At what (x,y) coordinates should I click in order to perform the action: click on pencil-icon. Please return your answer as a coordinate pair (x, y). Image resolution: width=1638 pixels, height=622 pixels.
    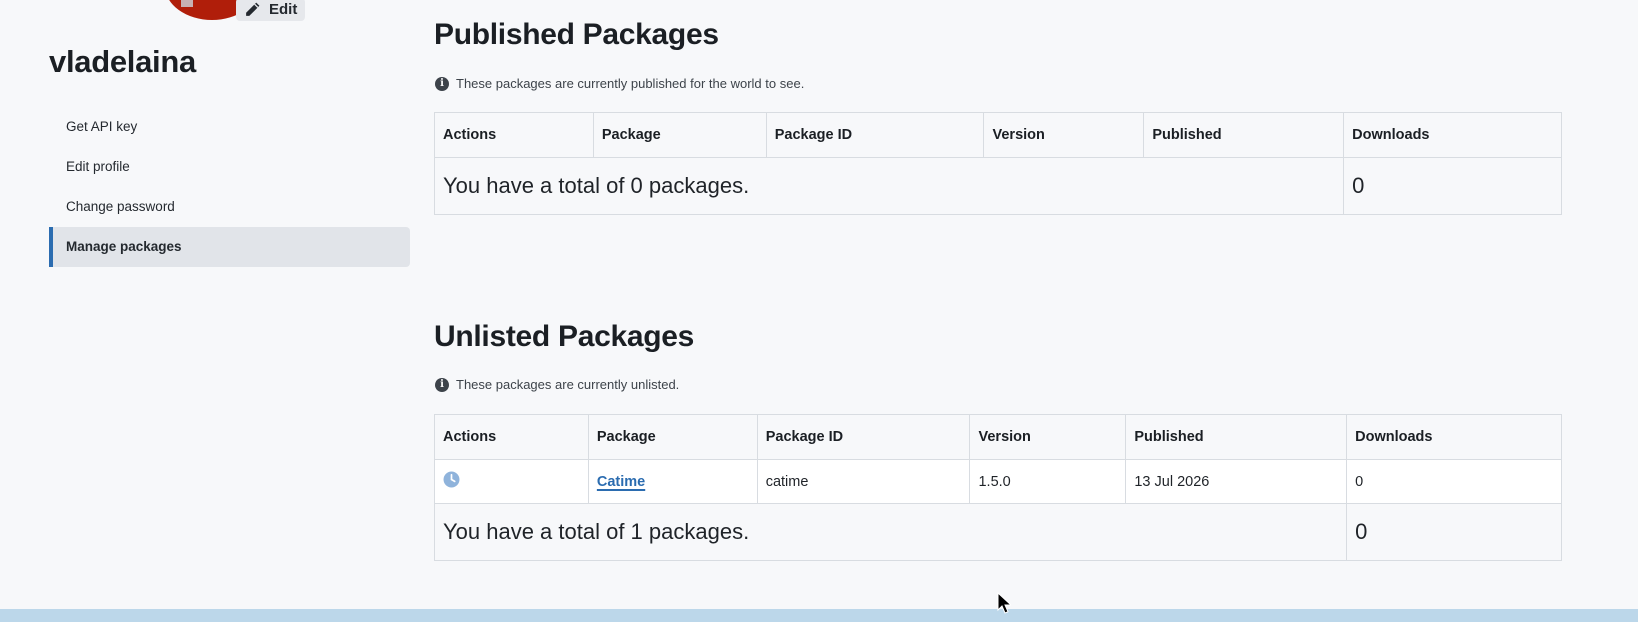
    Looking at the image, I should click on (253, 9).